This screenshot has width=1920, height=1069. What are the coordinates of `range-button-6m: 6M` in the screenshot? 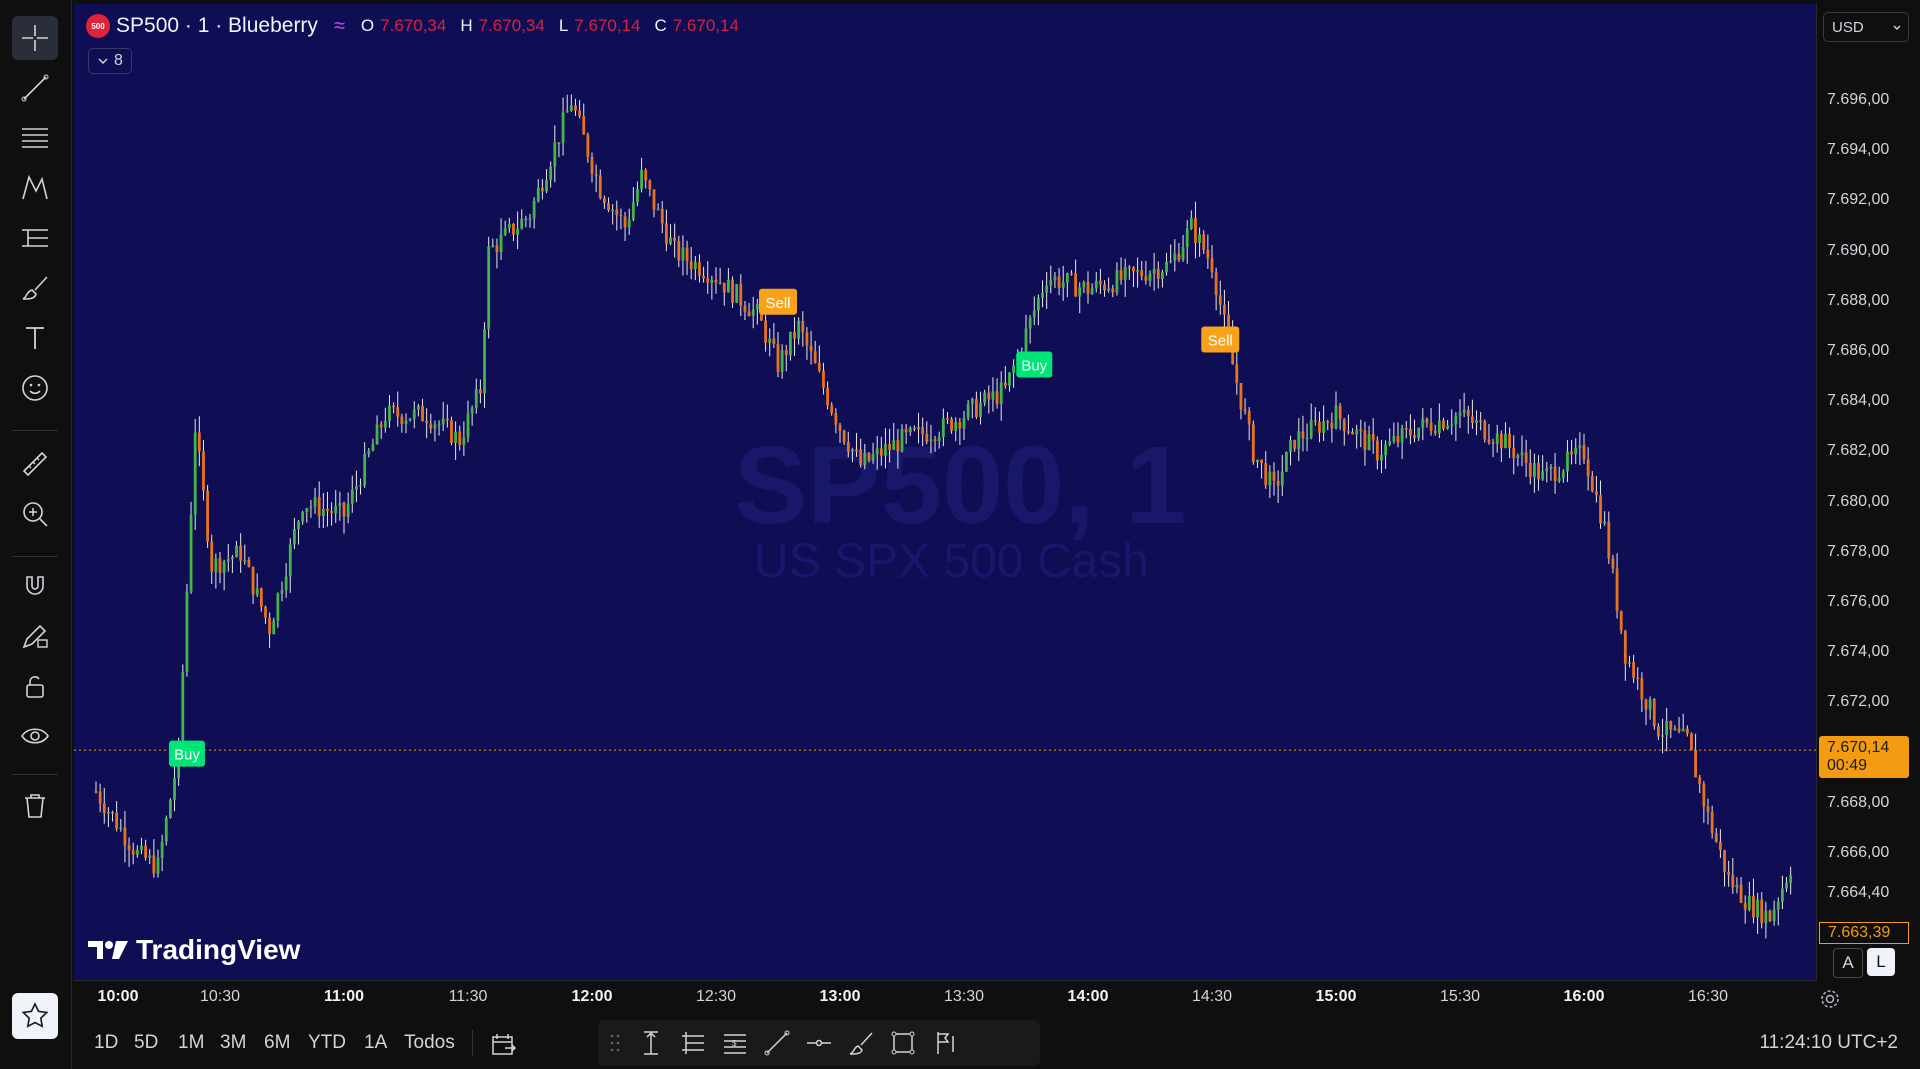 It's located at (277, 1043).